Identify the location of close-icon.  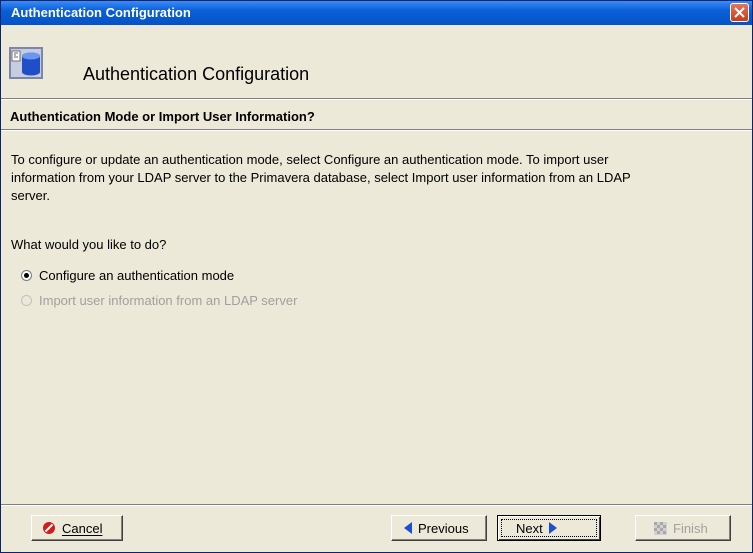
(739, 12).